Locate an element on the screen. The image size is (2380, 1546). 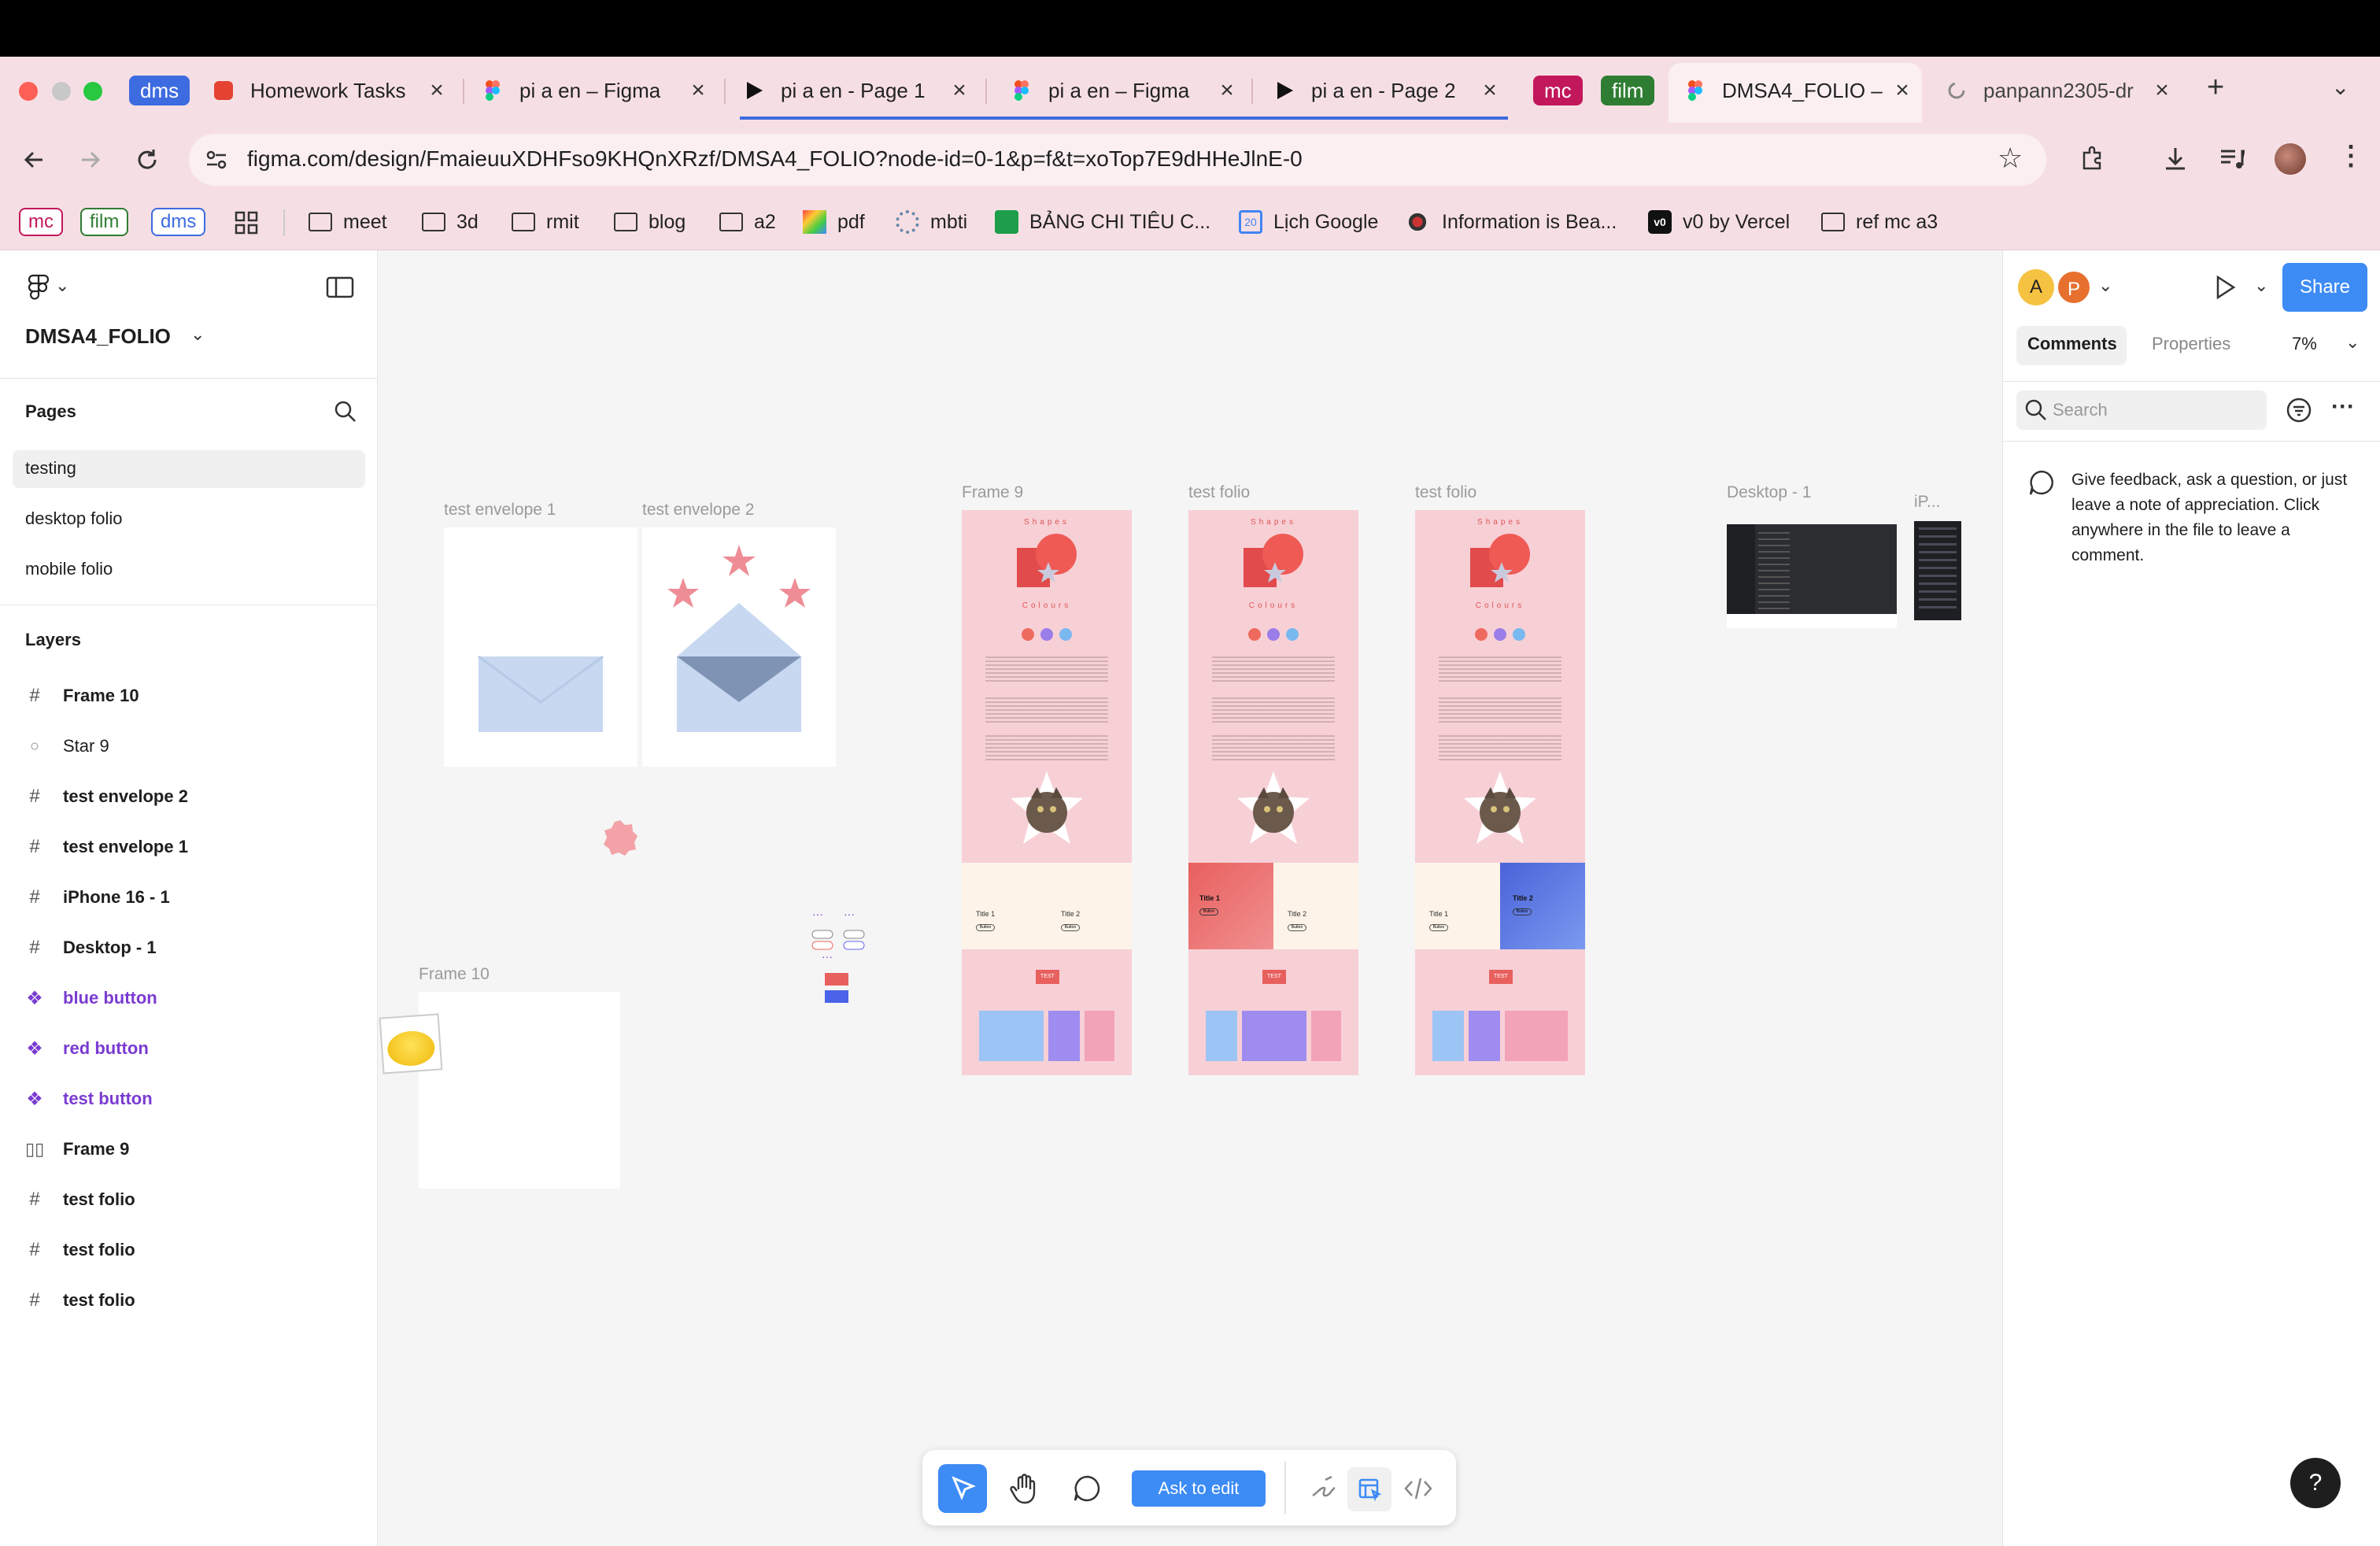
profile-avatar is located at coordinates (2290, 159).